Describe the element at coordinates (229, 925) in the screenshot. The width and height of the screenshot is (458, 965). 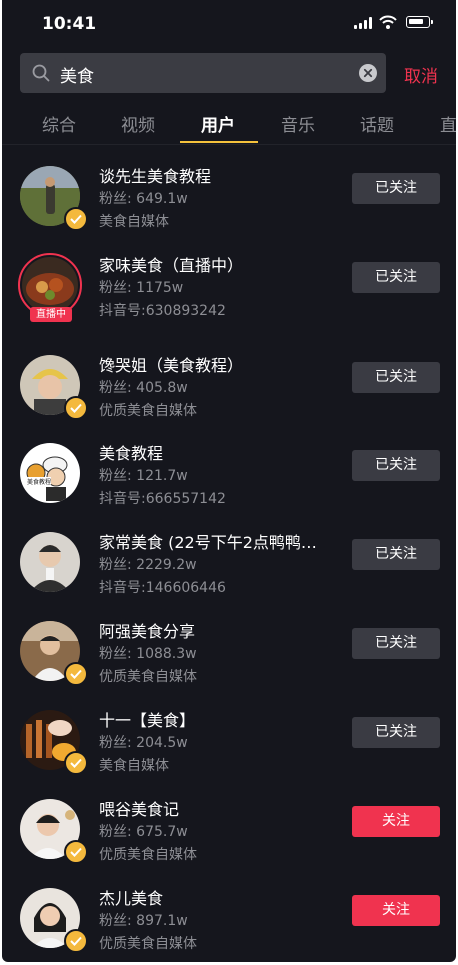
I see `user-row: 杰儿美食 粉丝: 897.1w 优质美食自媒体 关注` at that location.